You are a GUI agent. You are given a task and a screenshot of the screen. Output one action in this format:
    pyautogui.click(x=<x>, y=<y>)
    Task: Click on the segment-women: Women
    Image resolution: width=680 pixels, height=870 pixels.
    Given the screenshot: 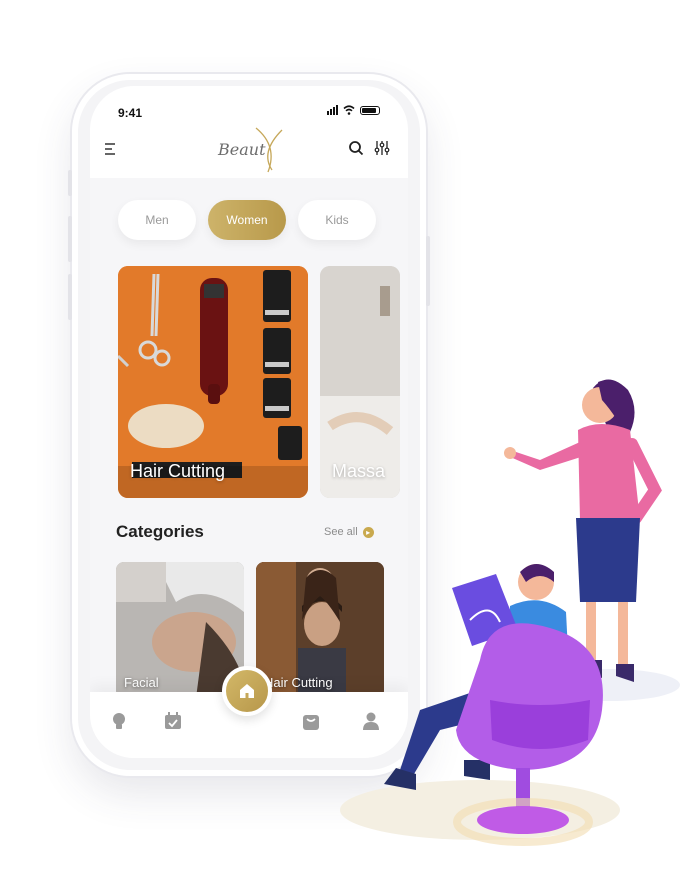 What is the action you would take?
    pyautogui.click(x=247, y=220)
    